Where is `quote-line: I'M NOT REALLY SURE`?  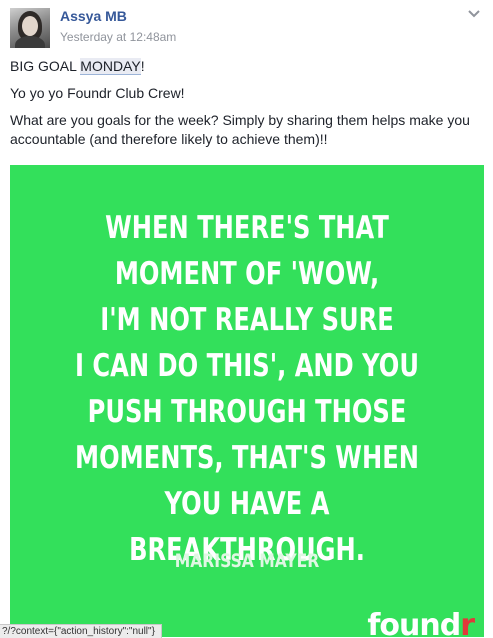
quote-line: I'M NOT REALLY SURE is located at coordinates (247, 320).